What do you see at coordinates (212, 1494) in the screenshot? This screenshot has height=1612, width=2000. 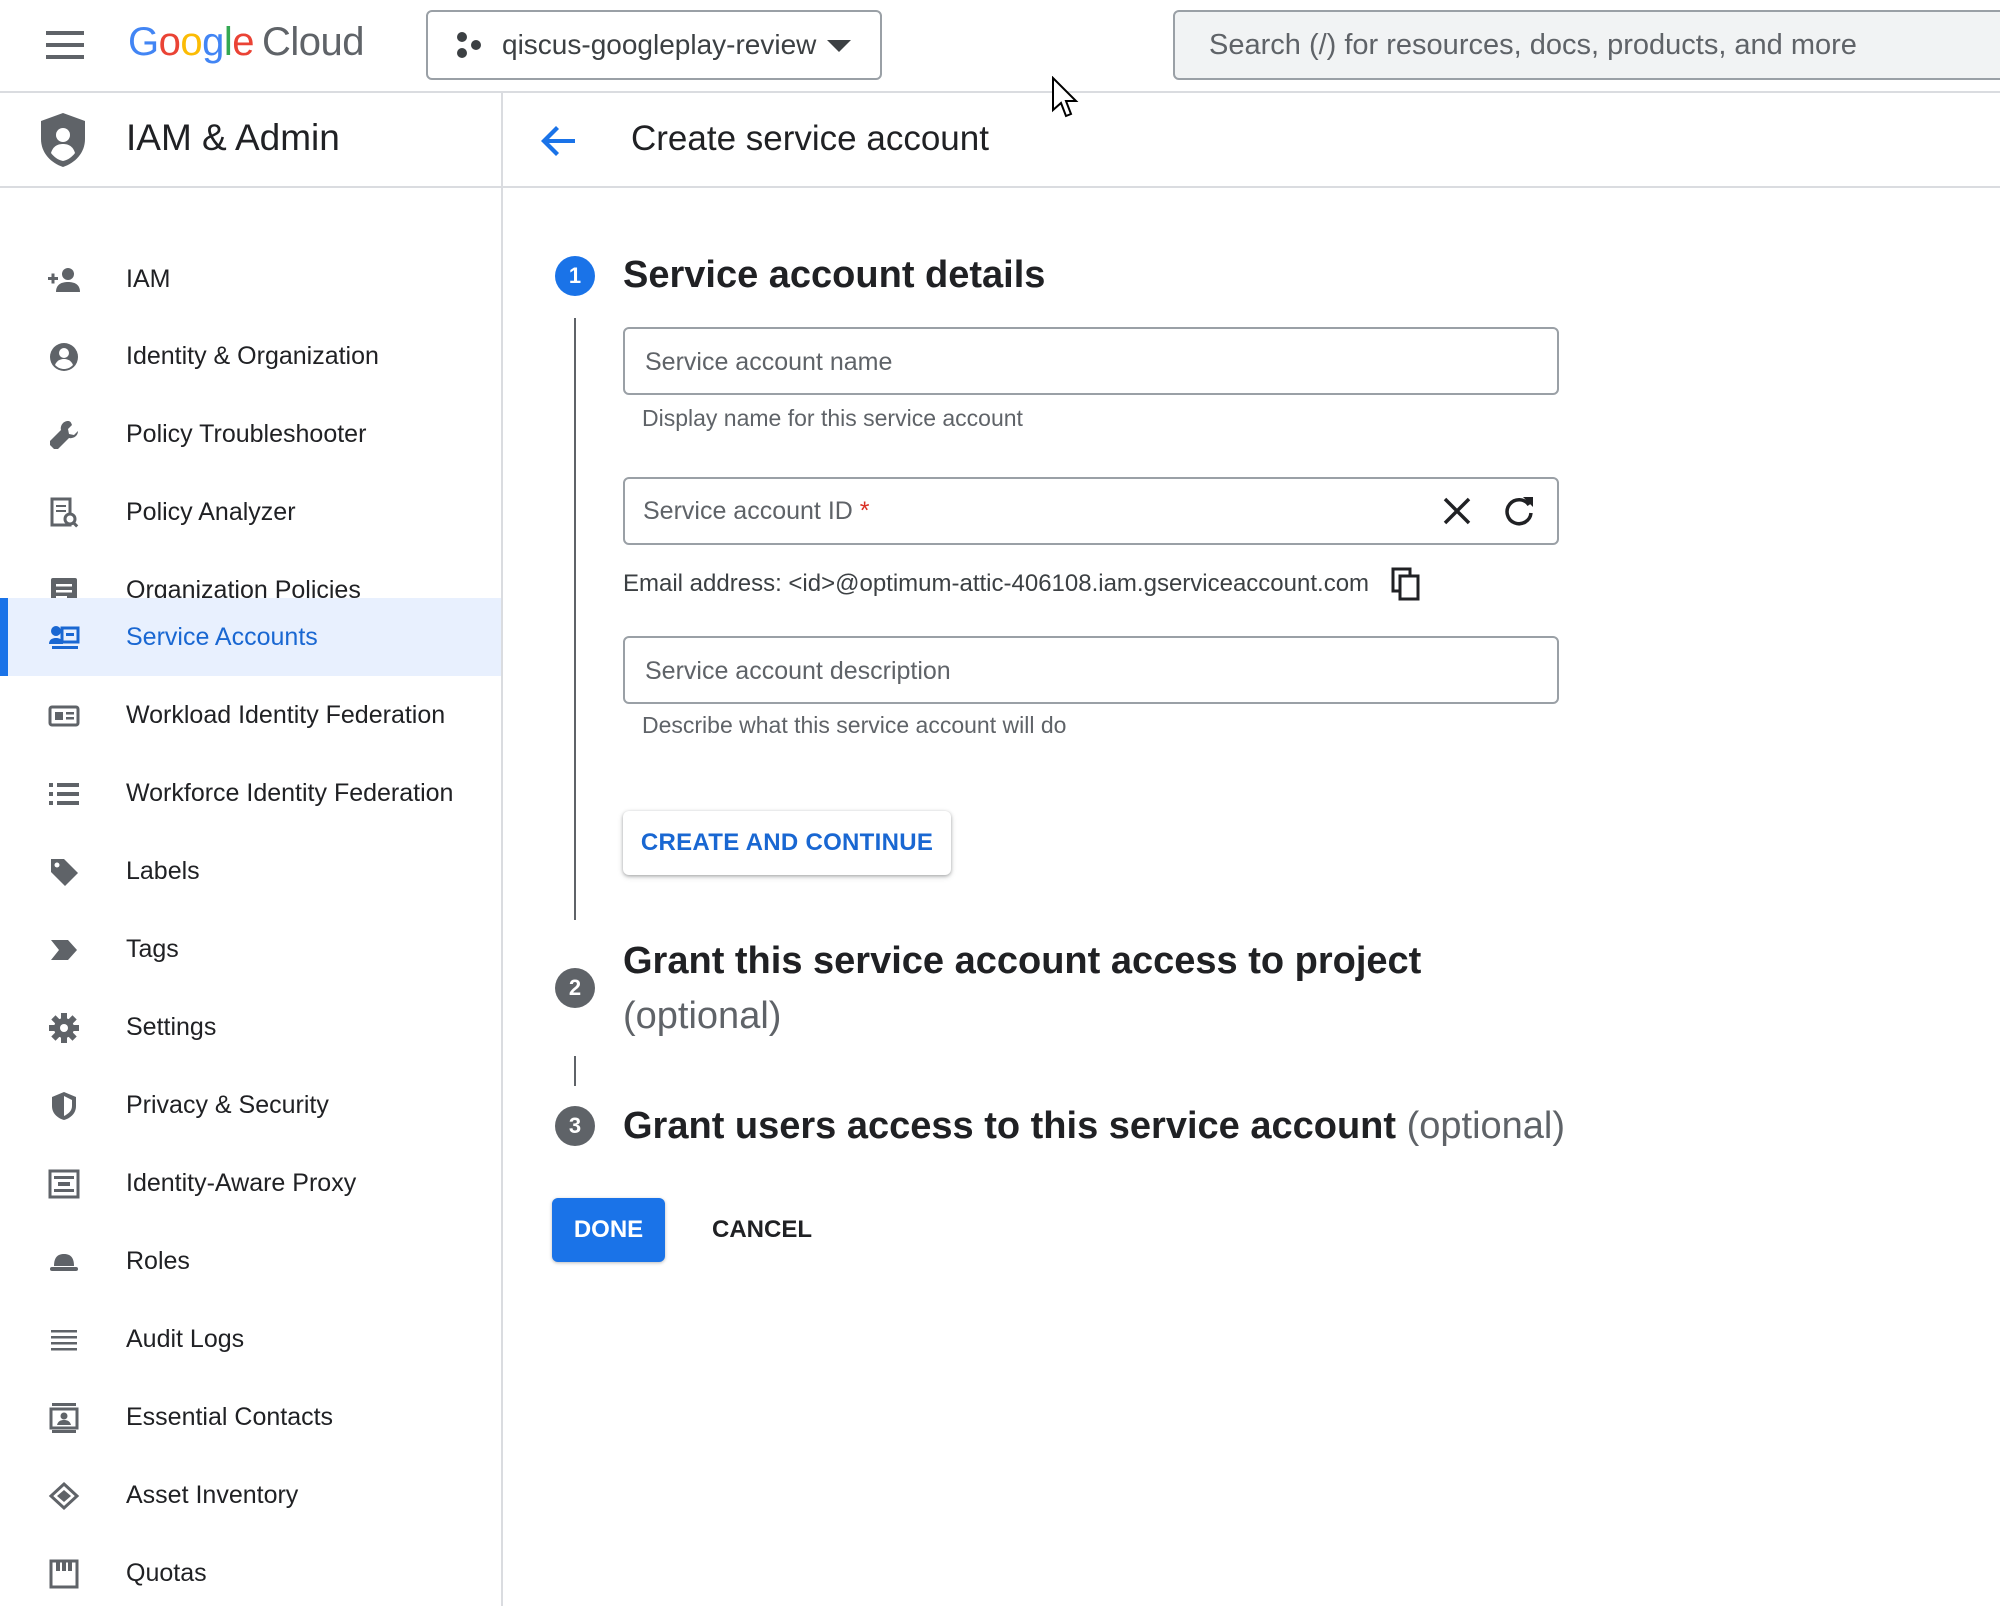 I see `sidebar-item-label: Asset Inventory` at bounding box center [212, 1494].